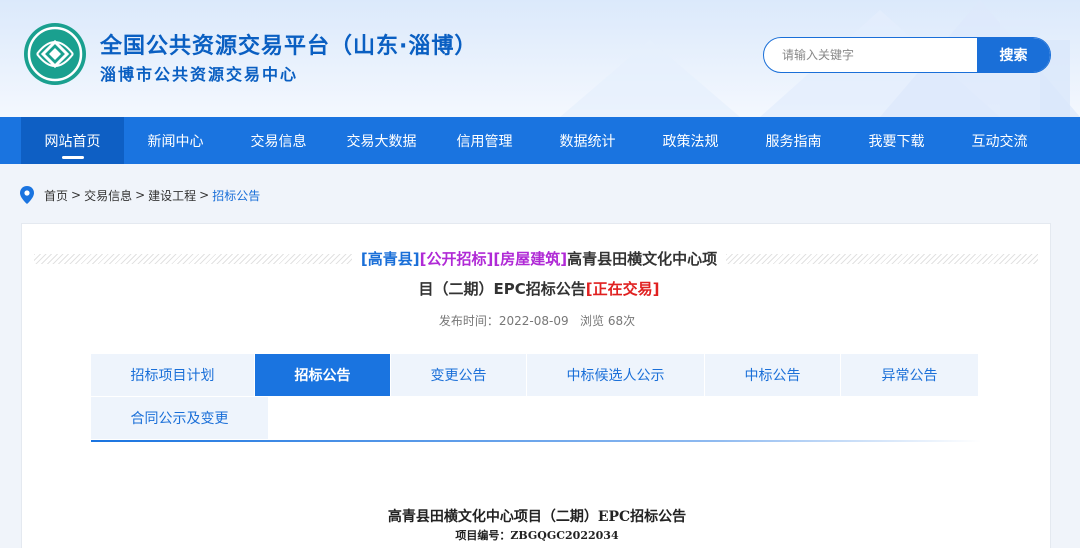 This screenshot has height=548, width=1080. Describe the element at coordinates (484, 140) in the screenshot. I see `nav-item-credit: 信用管理` at that location.